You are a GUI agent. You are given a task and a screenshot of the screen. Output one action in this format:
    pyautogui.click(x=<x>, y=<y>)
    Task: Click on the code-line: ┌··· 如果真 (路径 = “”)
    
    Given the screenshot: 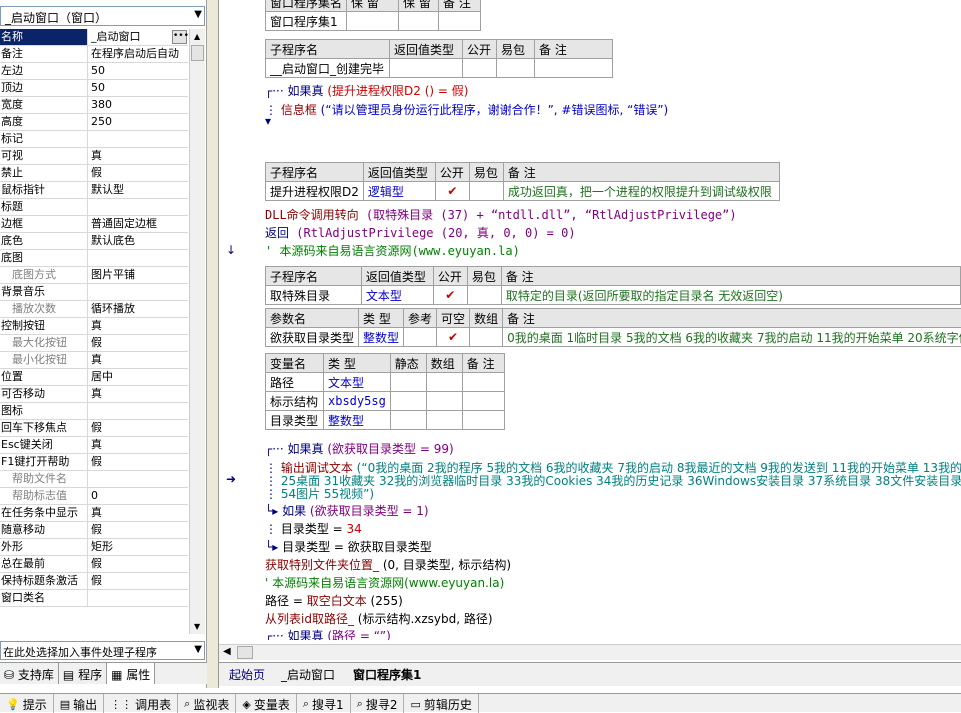 What is the action you would take?
    pyautogui.click(x=328, y=633)
    